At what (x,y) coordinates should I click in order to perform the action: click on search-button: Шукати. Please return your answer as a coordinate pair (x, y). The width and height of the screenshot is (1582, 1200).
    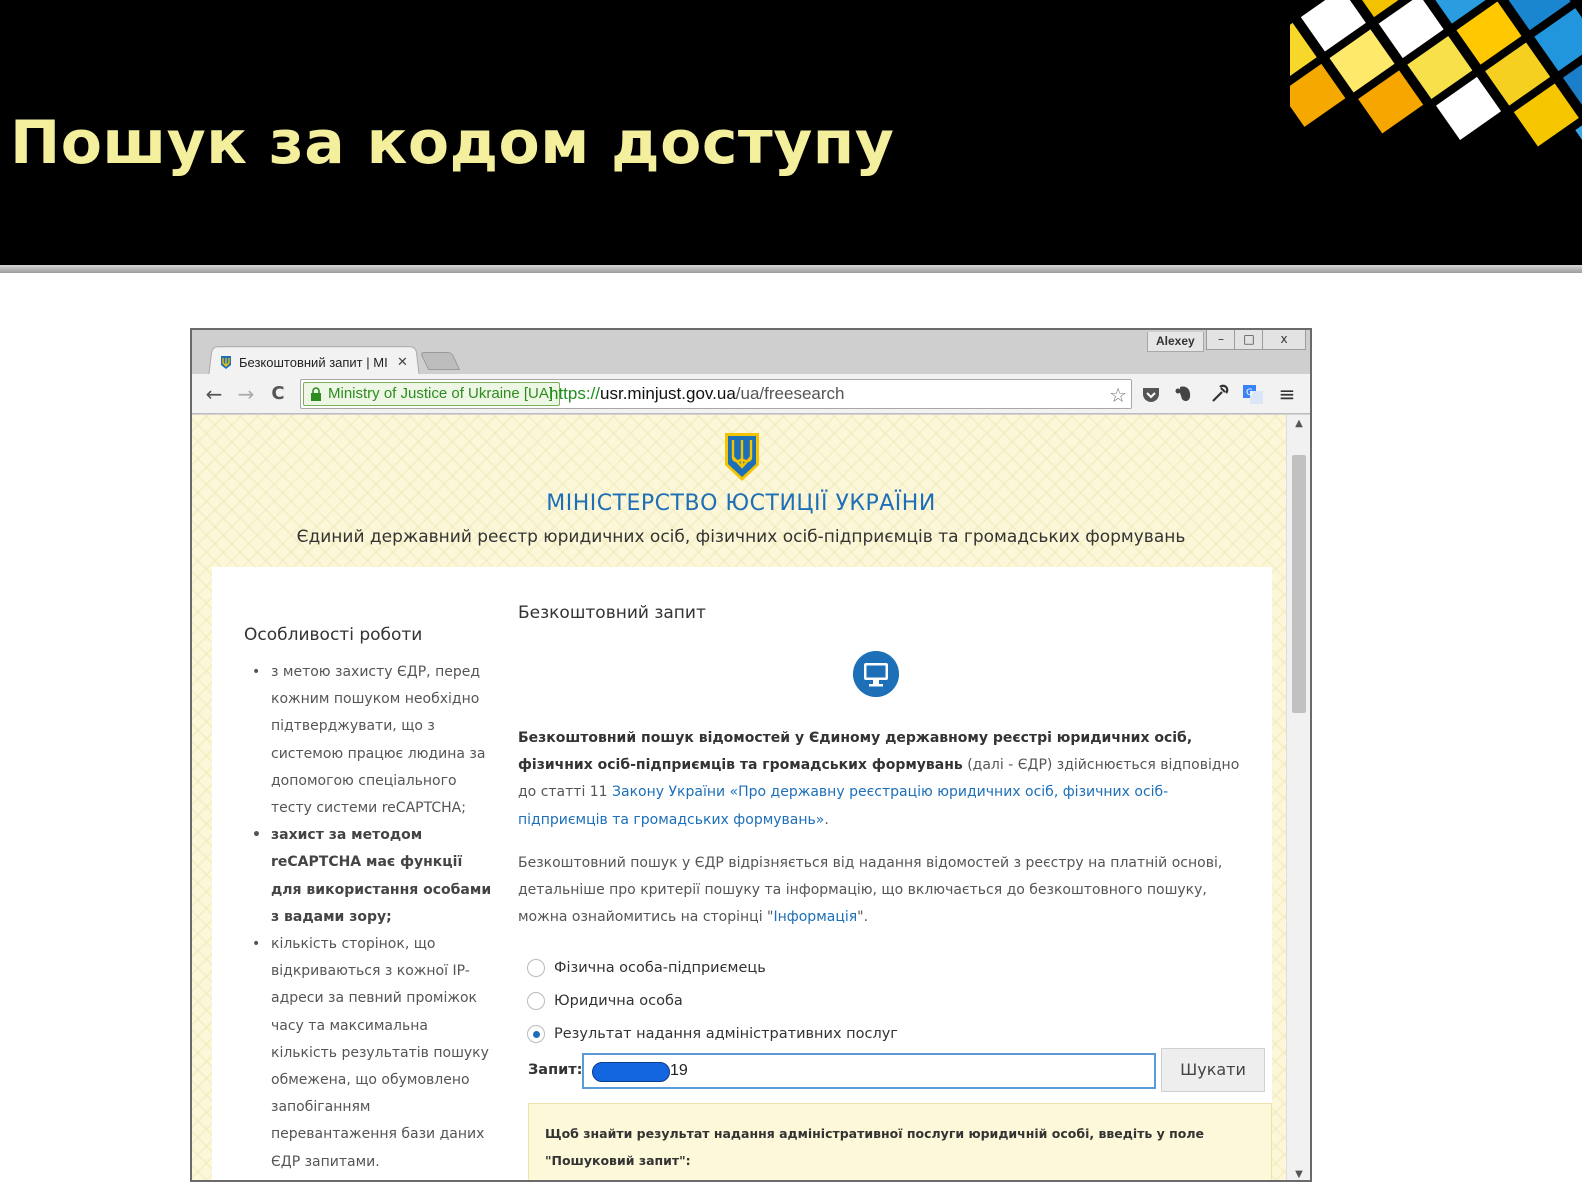
    Looking at the image, I should click on (1213, 1070).